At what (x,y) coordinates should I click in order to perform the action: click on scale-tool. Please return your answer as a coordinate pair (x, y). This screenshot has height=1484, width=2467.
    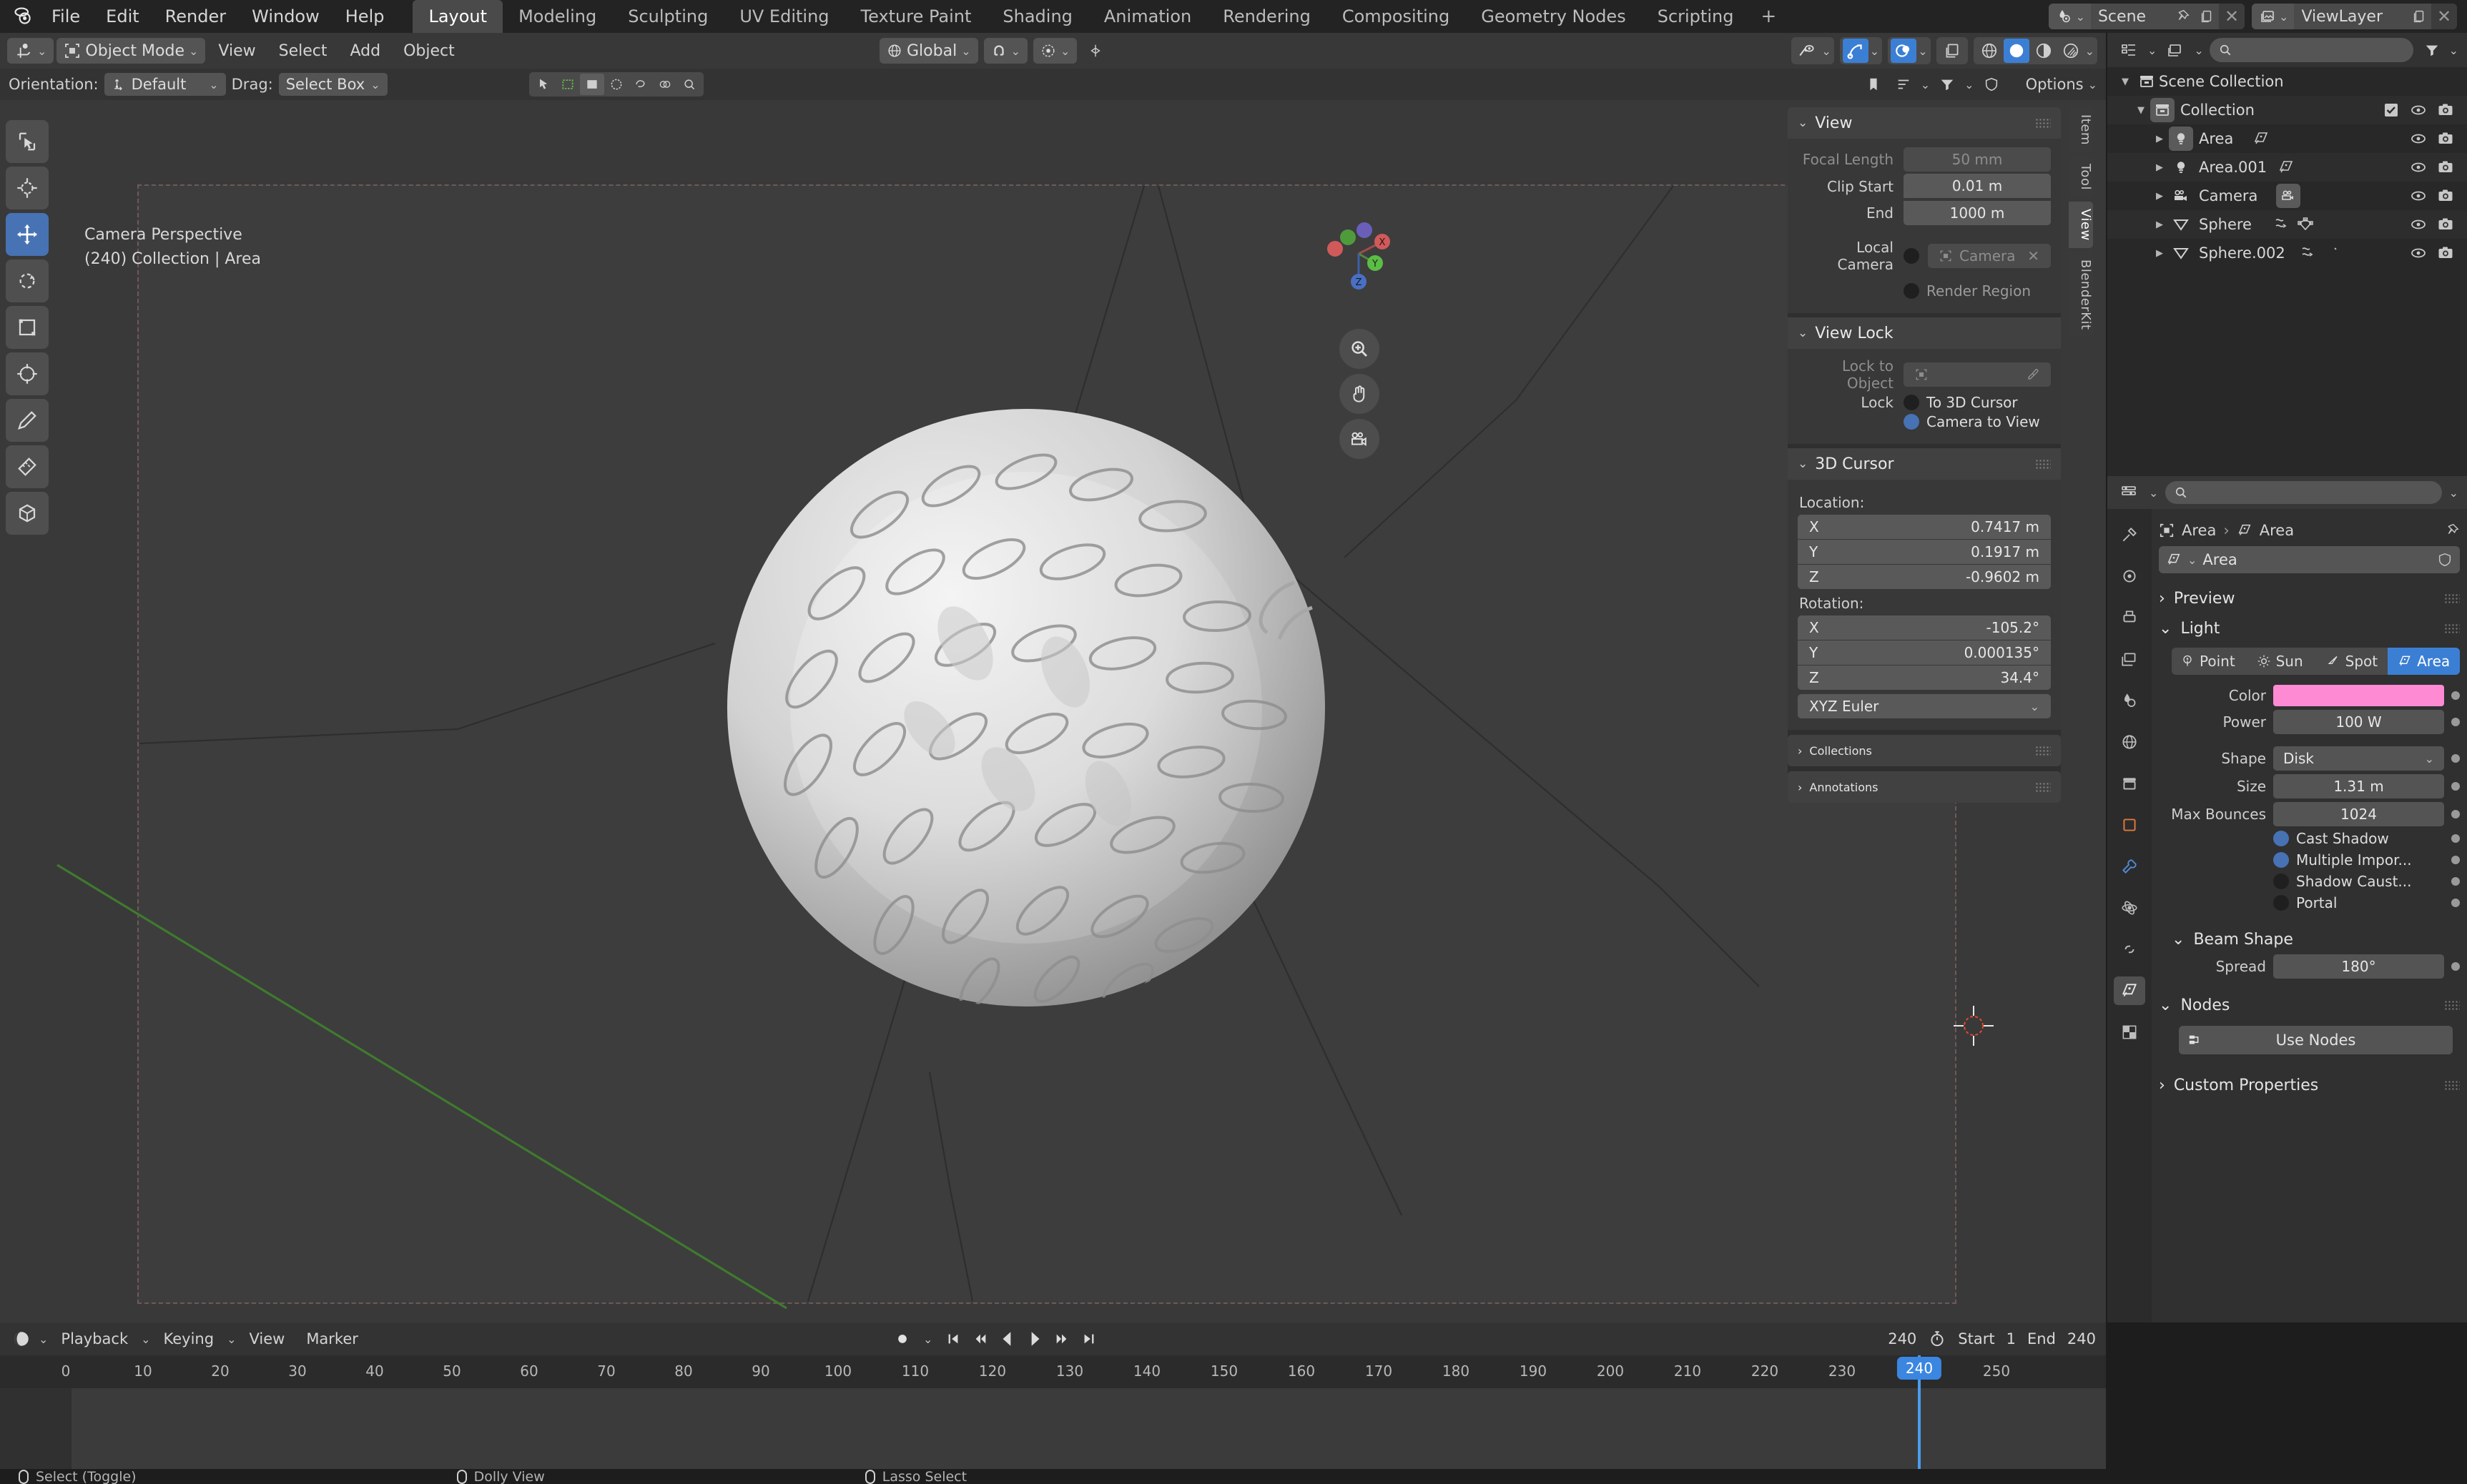
    Looking at the image, I should click on (27, 327).